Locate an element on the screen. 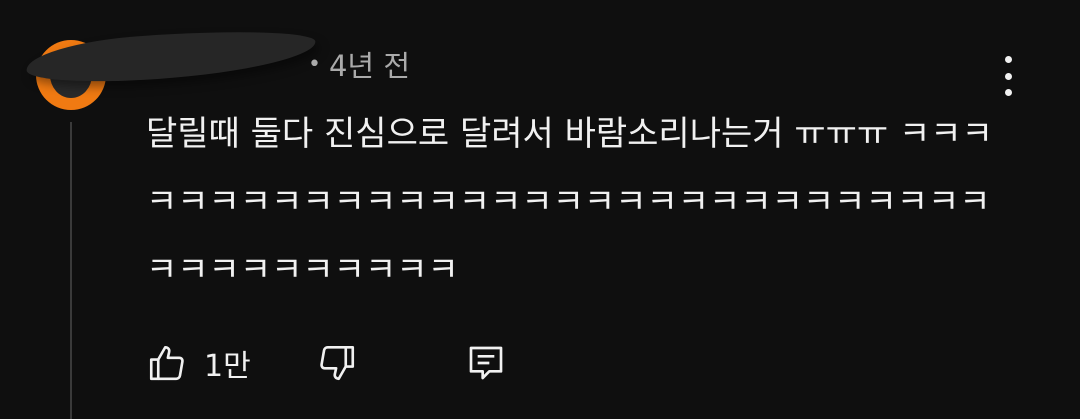  thumbs-up-icon is located at coordinates (166, 363).